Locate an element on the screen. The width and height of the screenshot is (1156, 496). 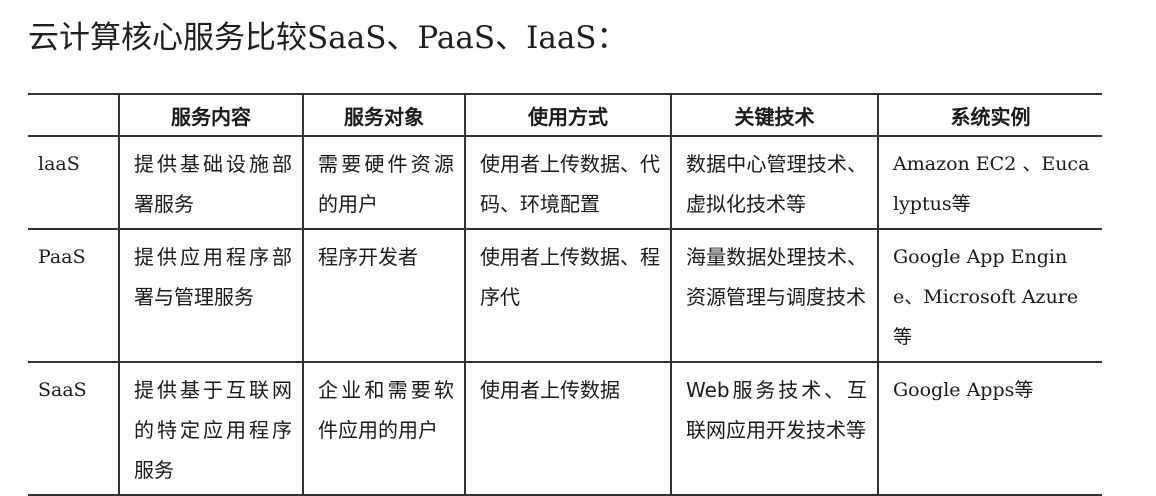
cell-target: 企业和需要软件应用的用户 is located at coordinates (383, 428).